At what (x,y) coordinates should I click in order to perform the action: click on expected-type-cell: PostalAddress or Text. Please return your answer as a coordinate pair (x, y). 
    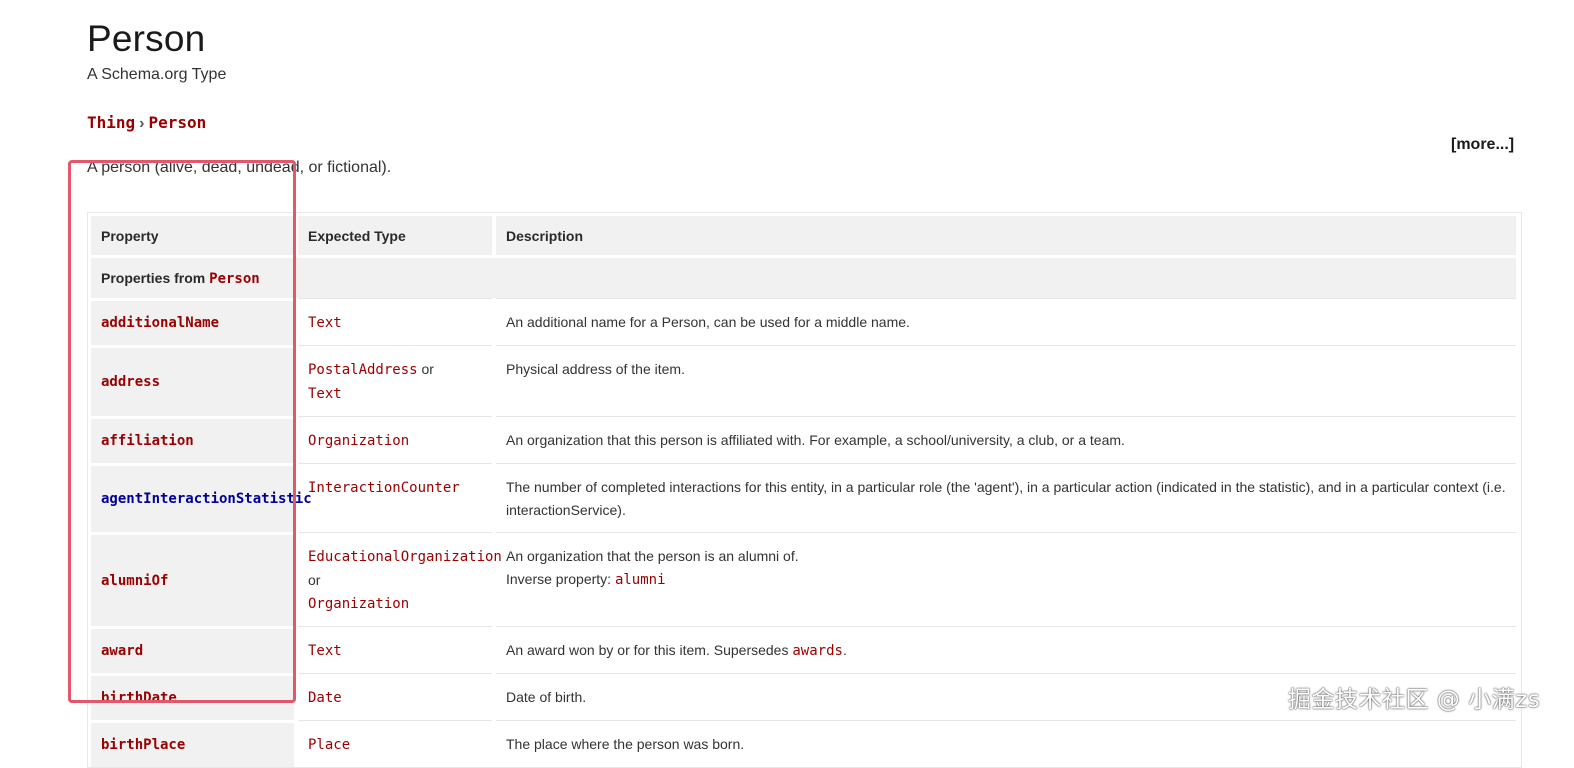
    Looking at the image, I should click on (395, 380).